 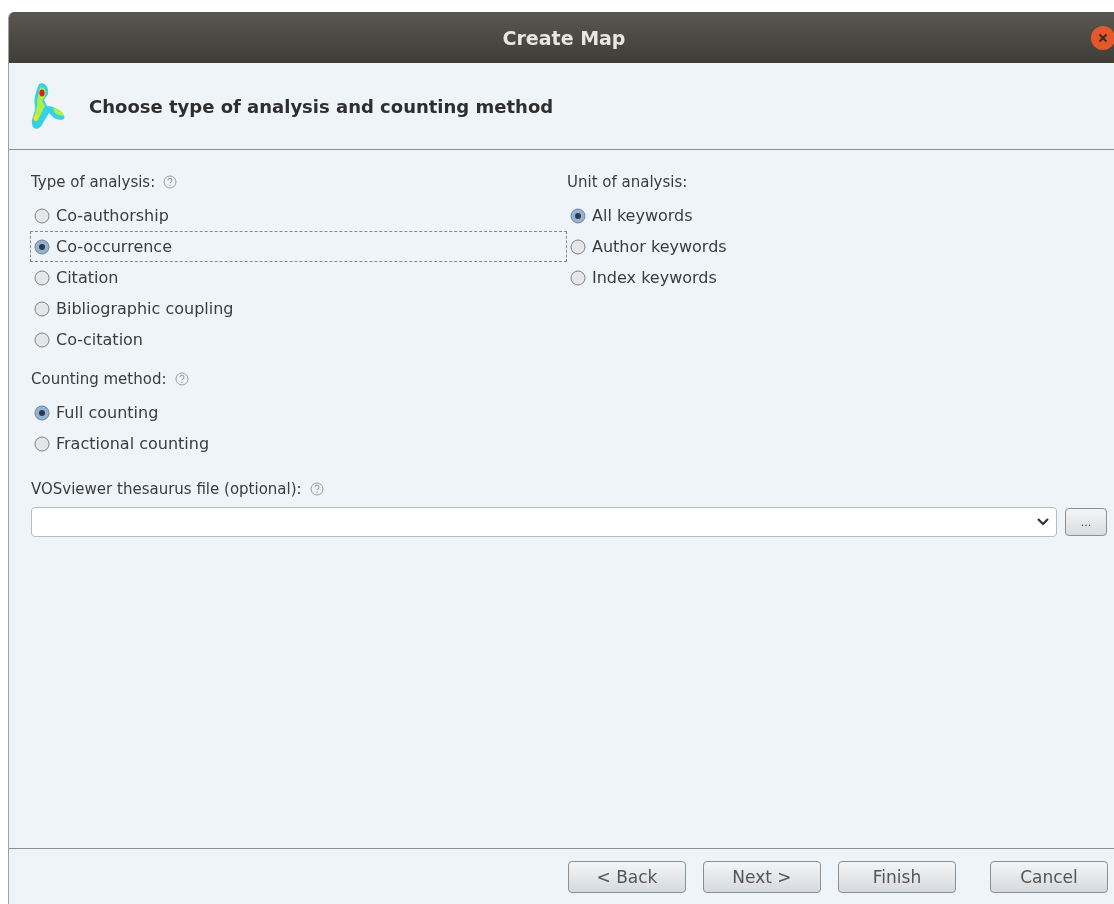 I want to click on dialog-button: Next >, so click(x=762, y=876).